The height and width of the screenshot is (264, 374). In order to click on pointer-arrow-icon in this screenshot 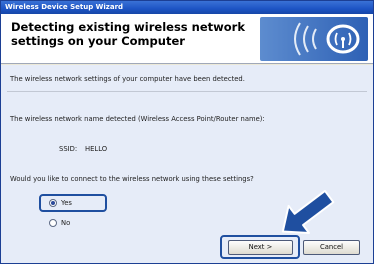, I will do `click(308, 211)`.